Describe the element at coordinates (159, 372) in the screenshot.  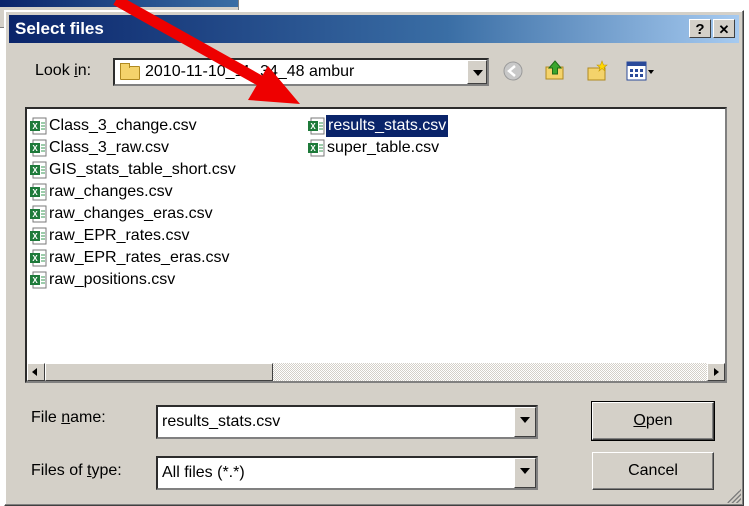
I see `scroll-thumb` at that location.